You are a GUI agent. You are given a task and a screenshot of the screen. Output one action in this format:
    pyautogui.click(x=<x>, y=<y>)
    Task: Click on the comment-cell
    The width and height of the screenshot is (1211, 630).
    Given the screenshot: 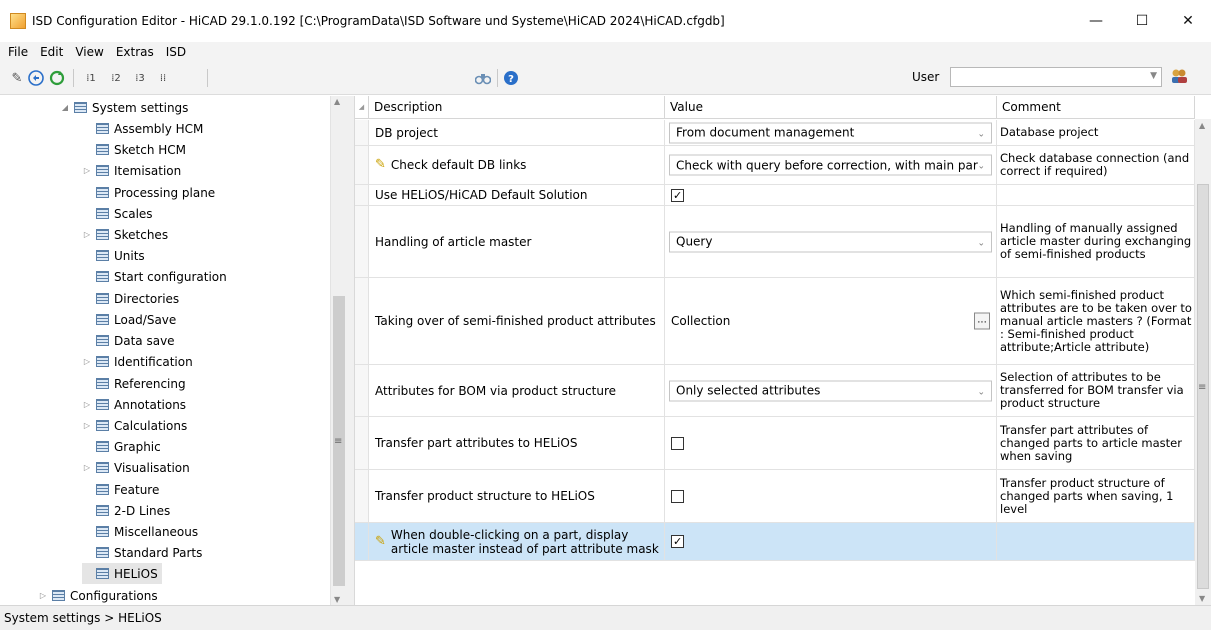 What is the action you would take?
    pyautogui.click(x=1096, y=542)
    